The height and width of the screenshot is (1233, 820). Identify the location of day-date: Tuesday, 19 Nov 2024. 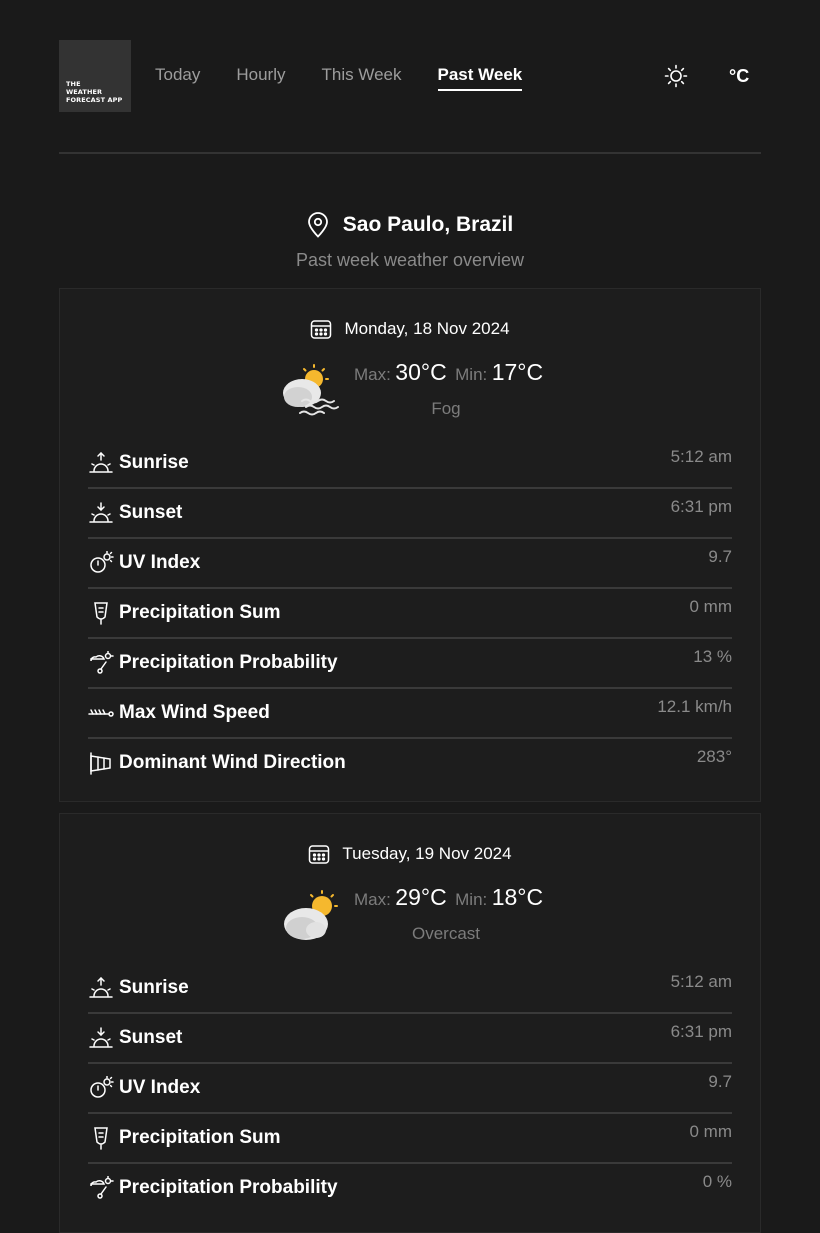
(427, 853).